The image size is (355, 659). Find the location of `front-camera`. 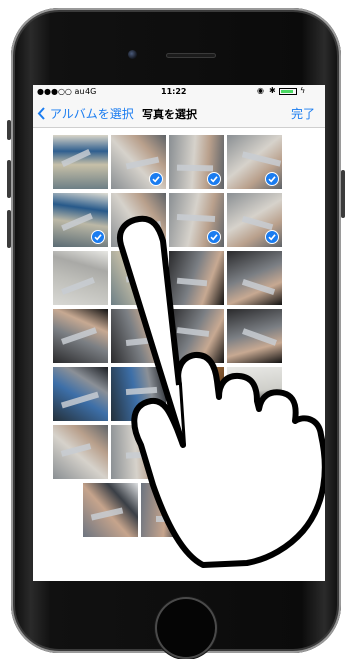

front-camera is located at coordinates (132, 54).